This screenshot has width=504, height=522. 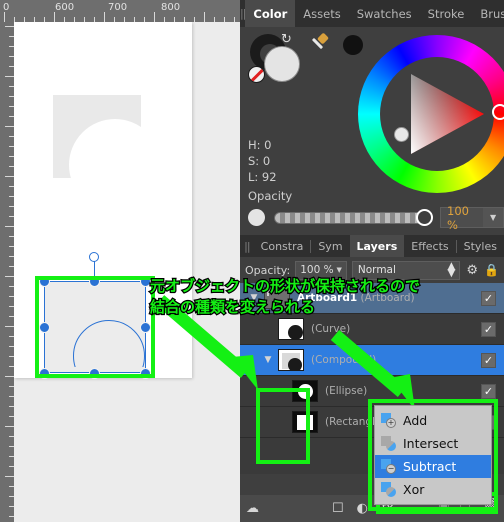 I want to click on saturation-marker, so click(x=401, y=134).